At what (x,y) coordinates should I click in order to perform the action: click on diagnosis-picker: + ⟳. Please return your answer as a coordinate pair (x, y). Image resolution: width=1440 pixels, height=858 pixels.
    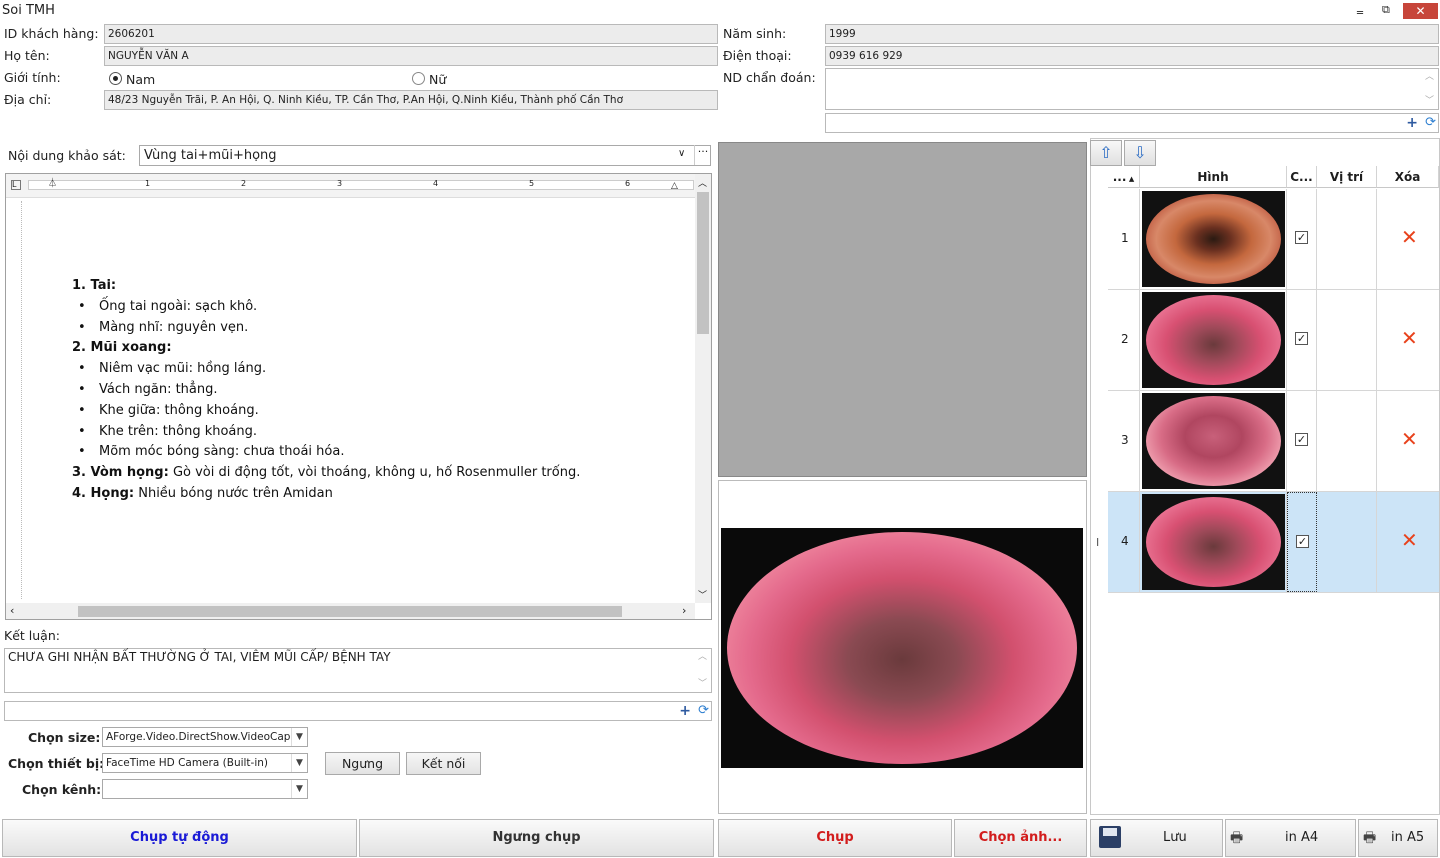
    Looking at the image, I should click on (1132, 123).